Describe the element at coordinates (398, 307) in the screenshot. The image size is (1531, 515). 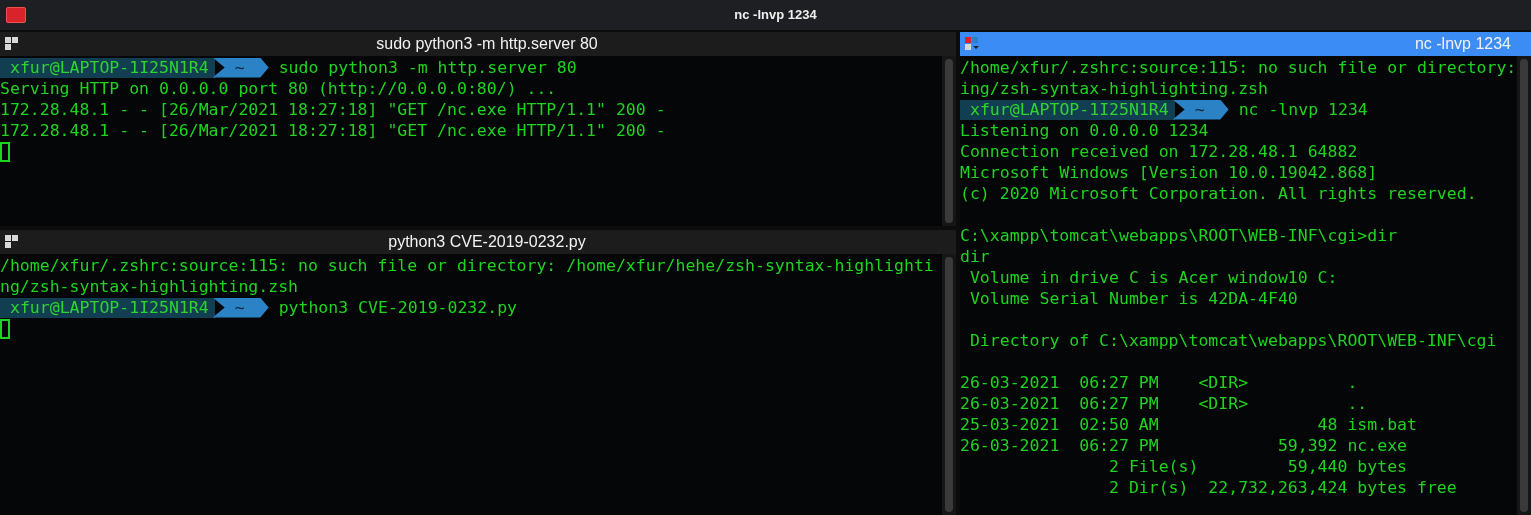
I see `prompt-command: python3 CVE-2019-0232.py` at that location.